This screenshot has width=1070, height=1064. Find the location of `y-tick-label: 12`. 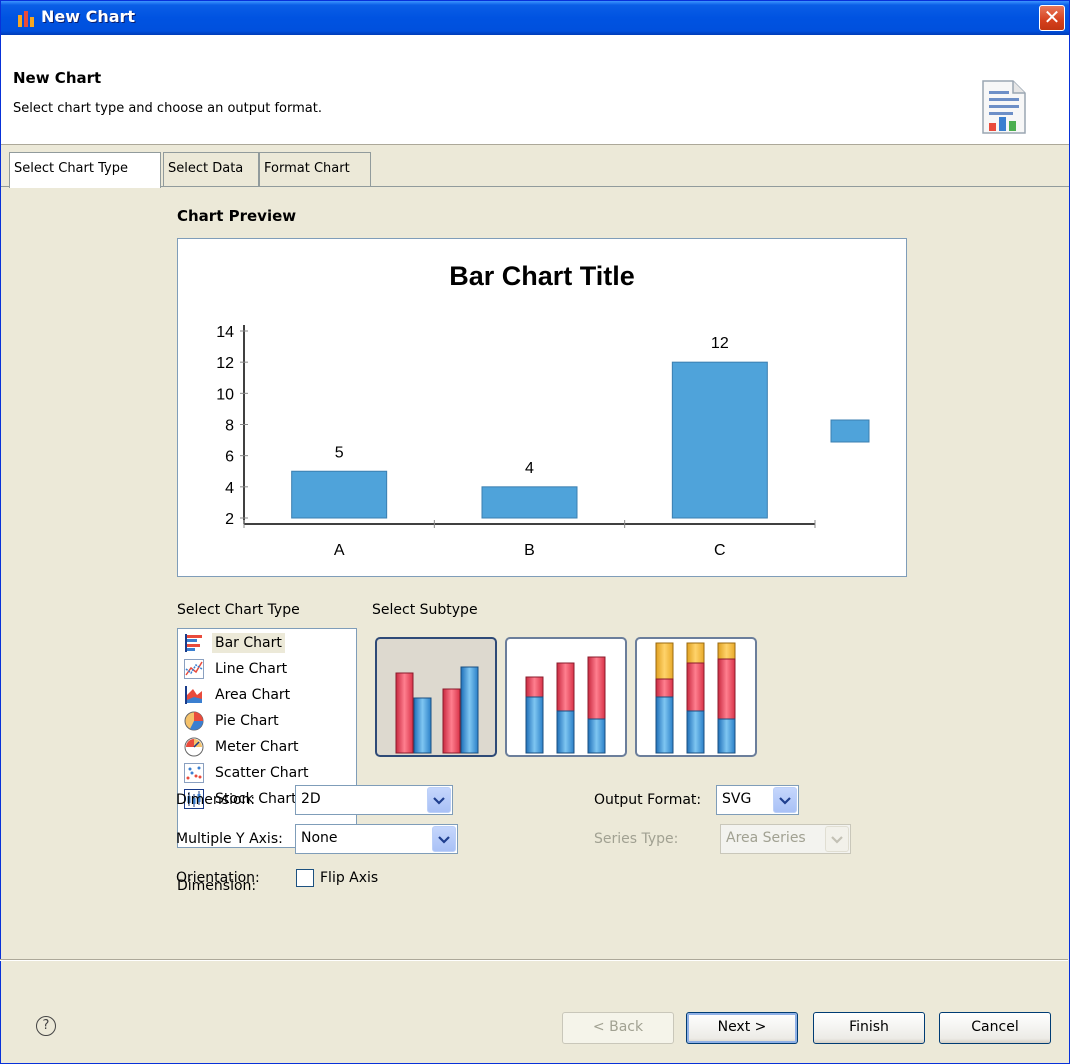

y-tick-label: 12 is located at coordinates (225, 363).